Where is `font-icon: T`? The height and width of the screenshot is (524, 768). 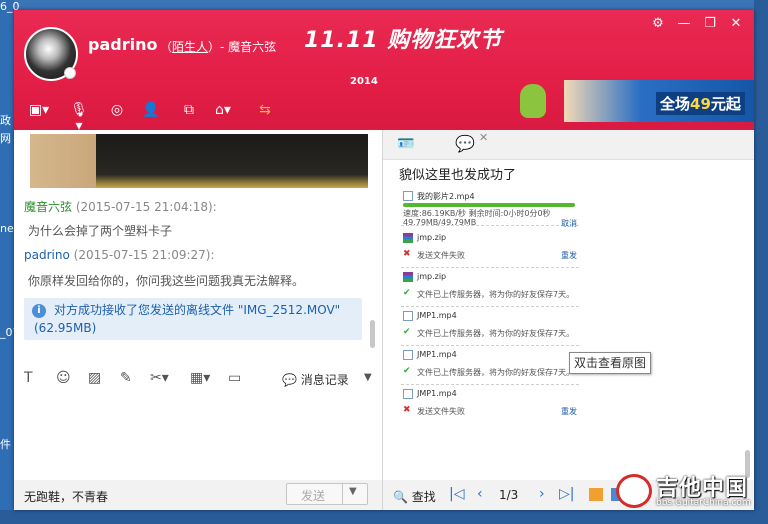
font-icon: T is located at coordinates (28, 378).